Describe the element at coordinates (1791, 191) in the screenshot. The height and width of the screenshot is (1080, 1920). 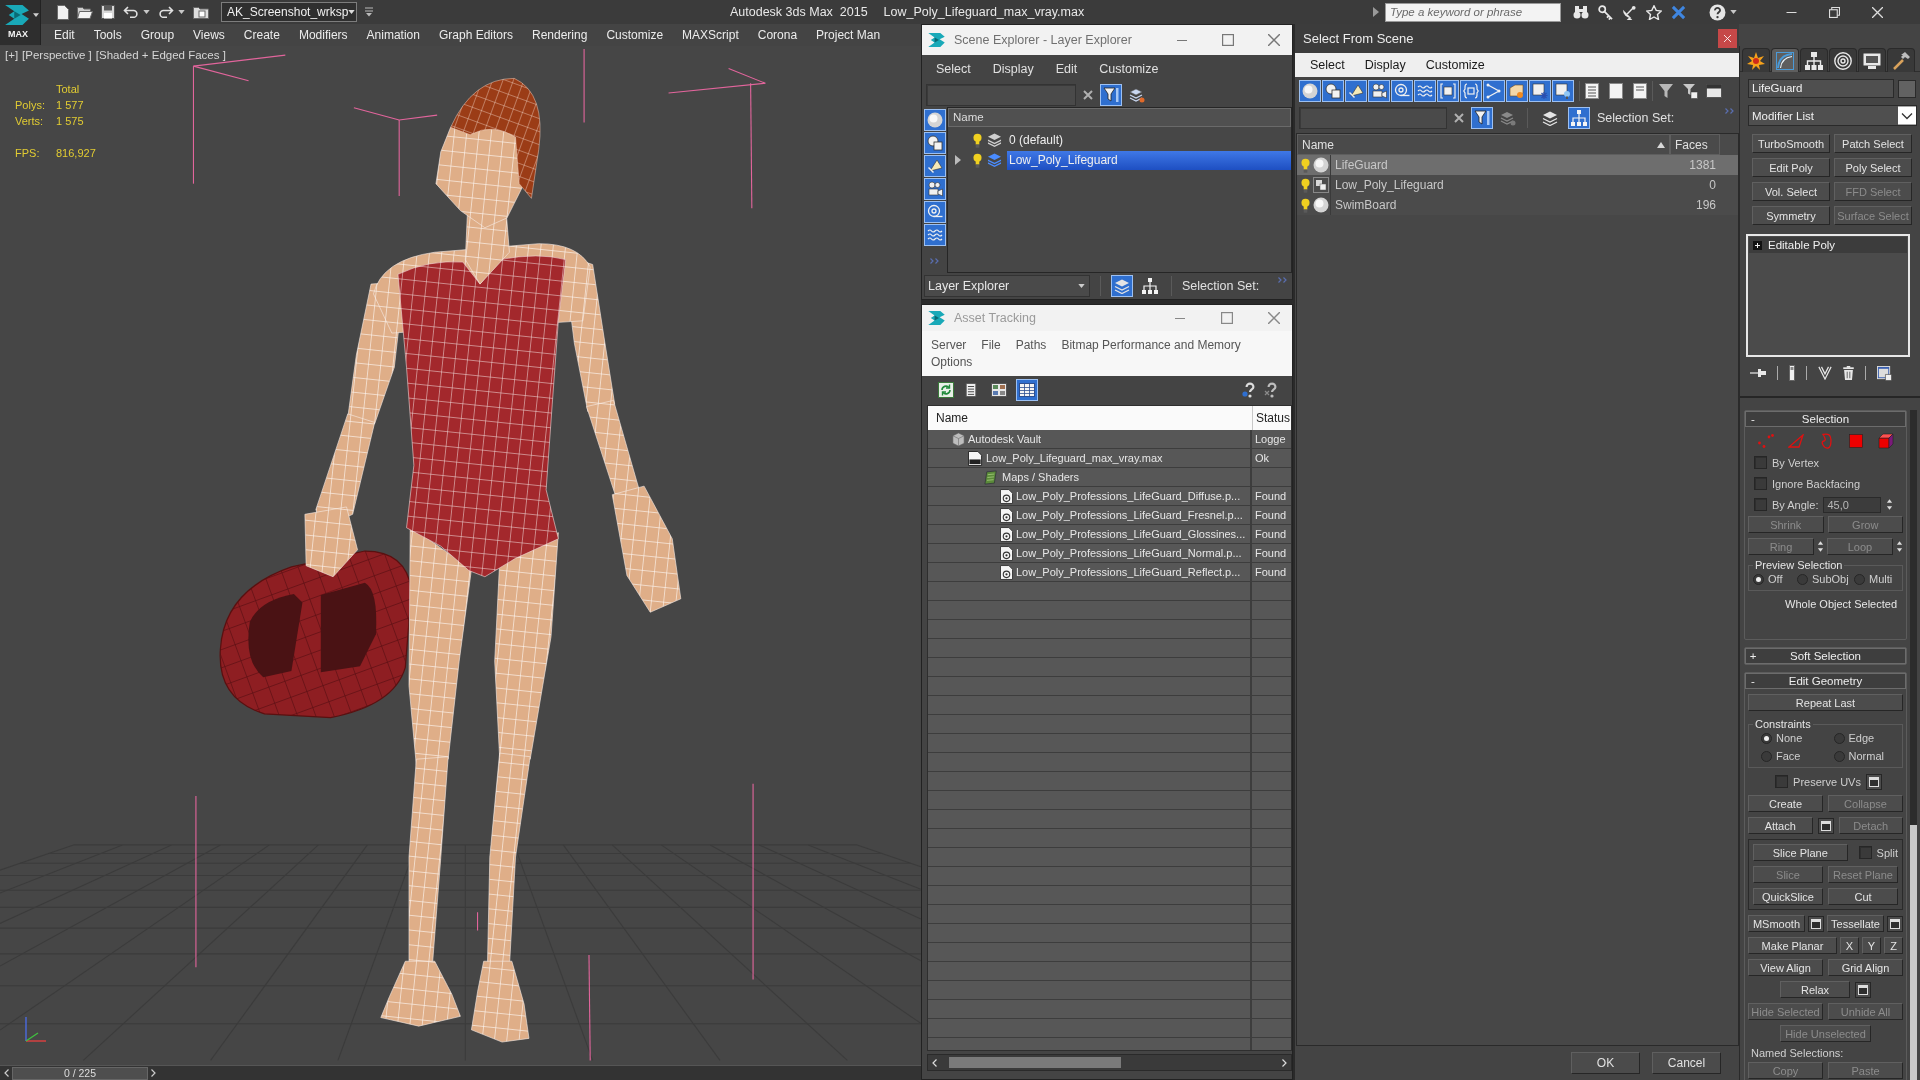
I see `modifier-button: Vol. Select` at that location.